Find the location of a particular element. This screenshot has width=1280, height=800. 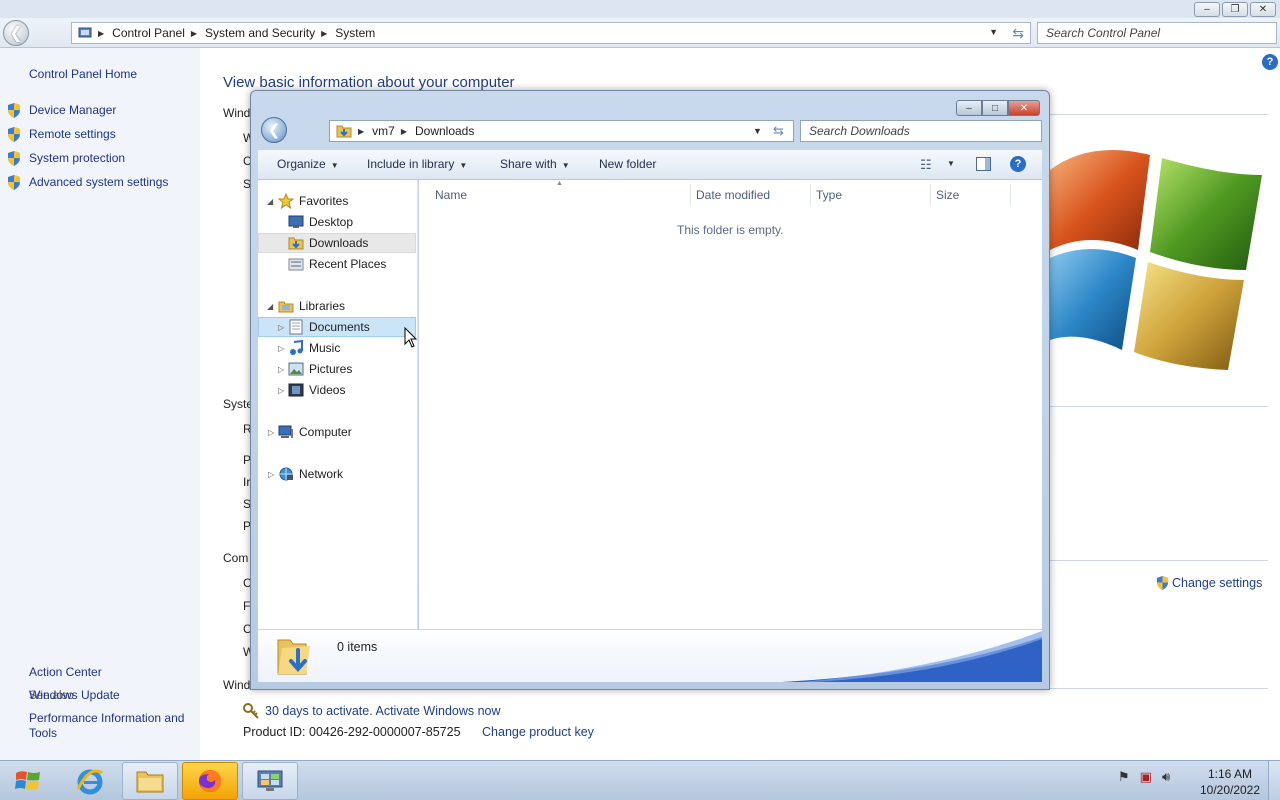

explorer-minimize-button: – is located at coordinates (969, 108).